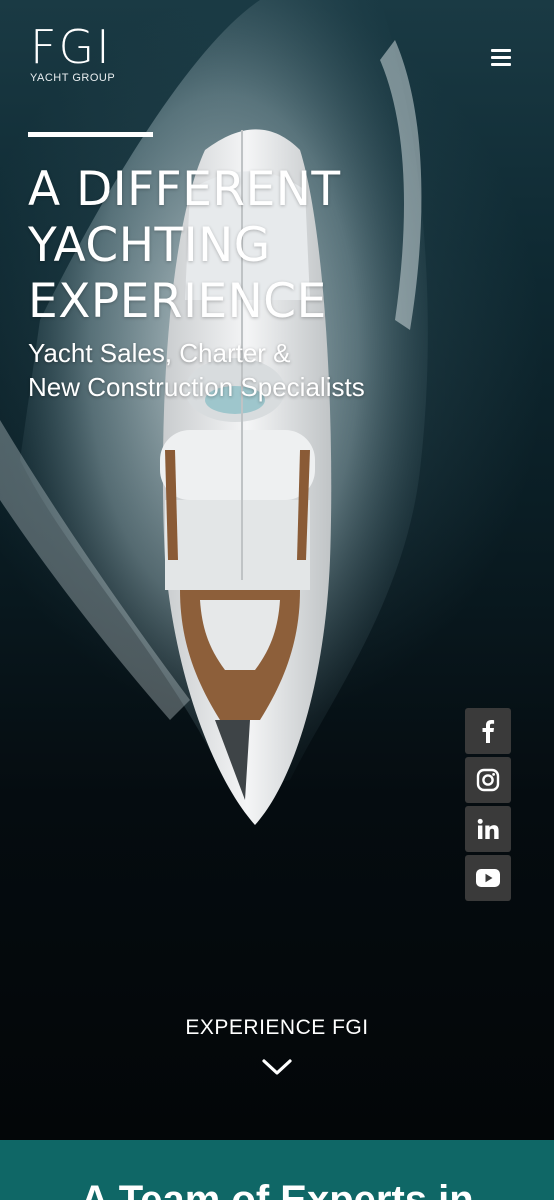 The width and height of the screenshot is (554, 1200). Describe the element at coordinates (501, 57) in the screenshot. I see `hamburger-menu-icon` at that location.